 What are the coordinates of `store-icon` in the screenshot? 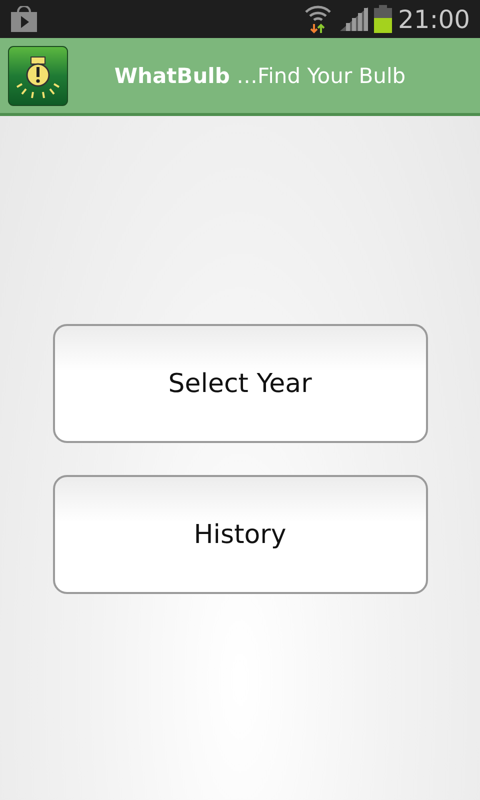 It's located at (24, 19).